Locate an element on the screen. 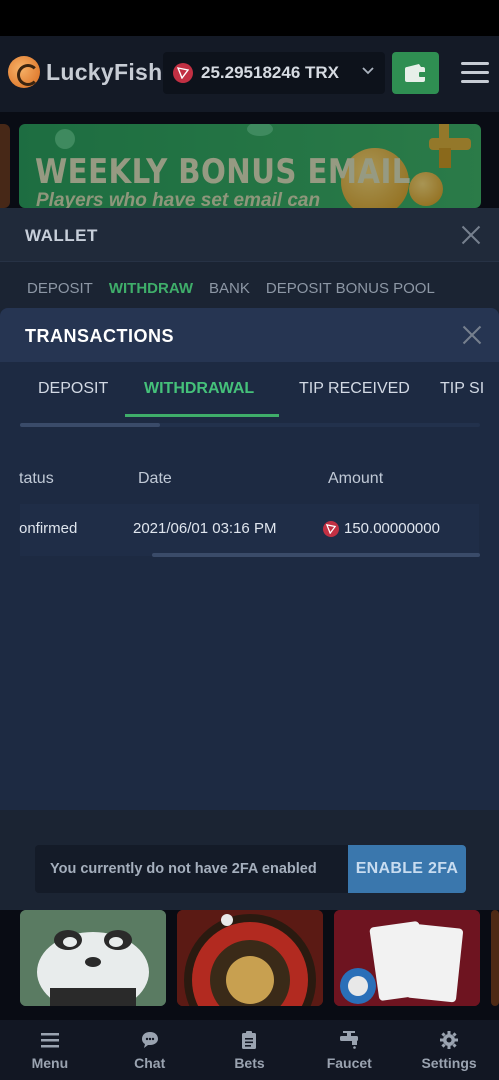 The height and width of the screenshot is (1080, 499). nav-label-menu: Menu is located at coordinates (50, 1063).